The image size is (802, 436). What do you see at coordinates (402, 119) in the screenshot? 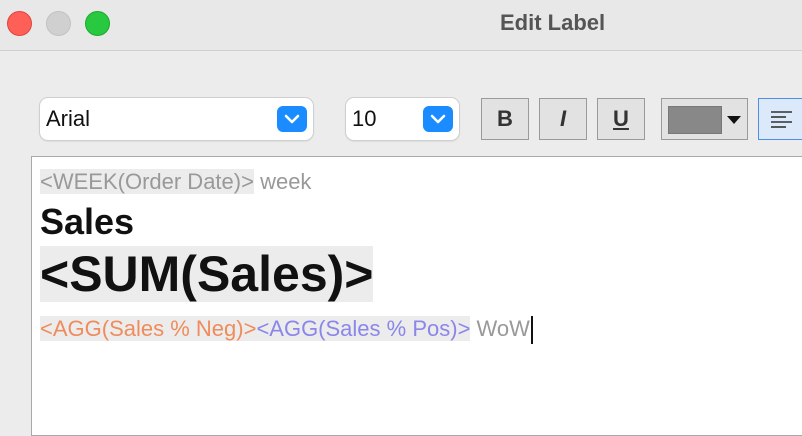
I see `font-size-select: 10` at bounding box center [402, 119].